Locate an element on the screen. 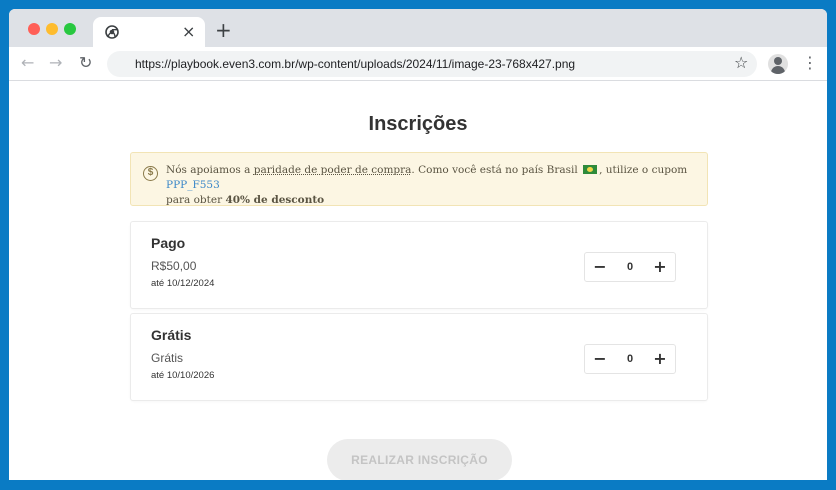 The height and width of the screenshot is (490, 836). close-window-button is located at coordinates (34, 29).